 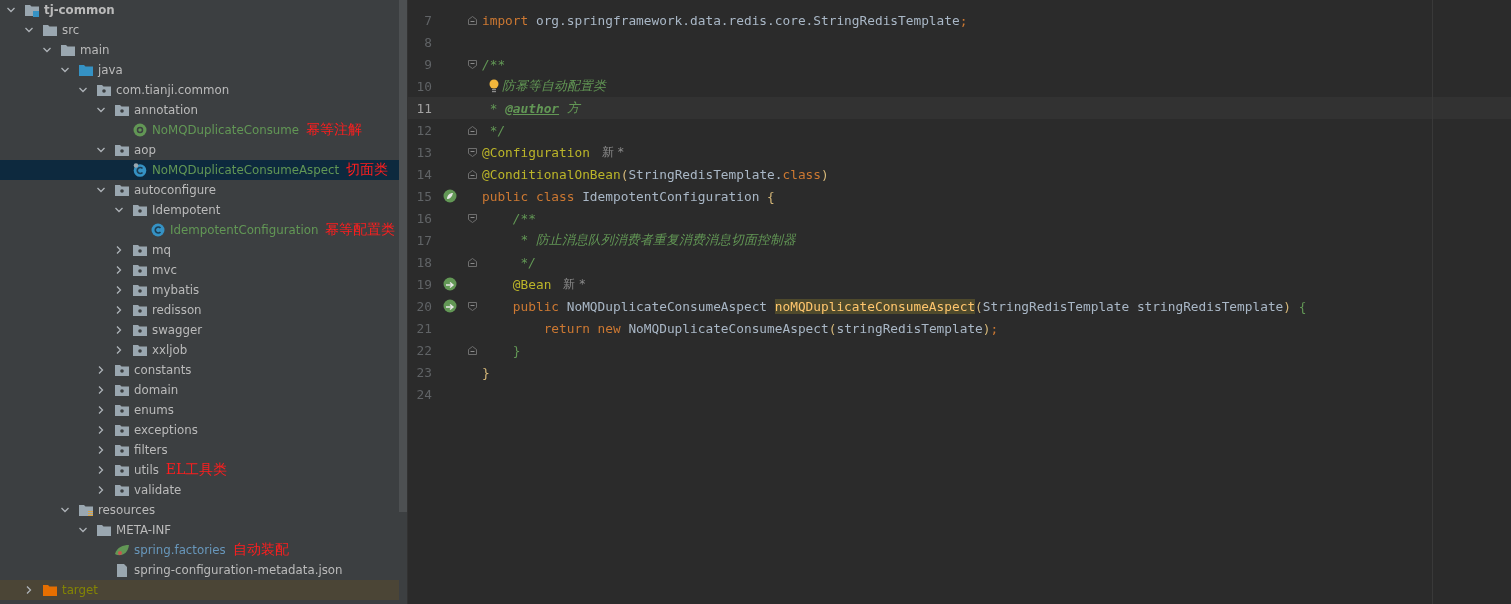 What do you see at coordinates (199, 470) in the screenshot?
I see `tree-item: utils EL工具类` at bounding box center [199, 470].